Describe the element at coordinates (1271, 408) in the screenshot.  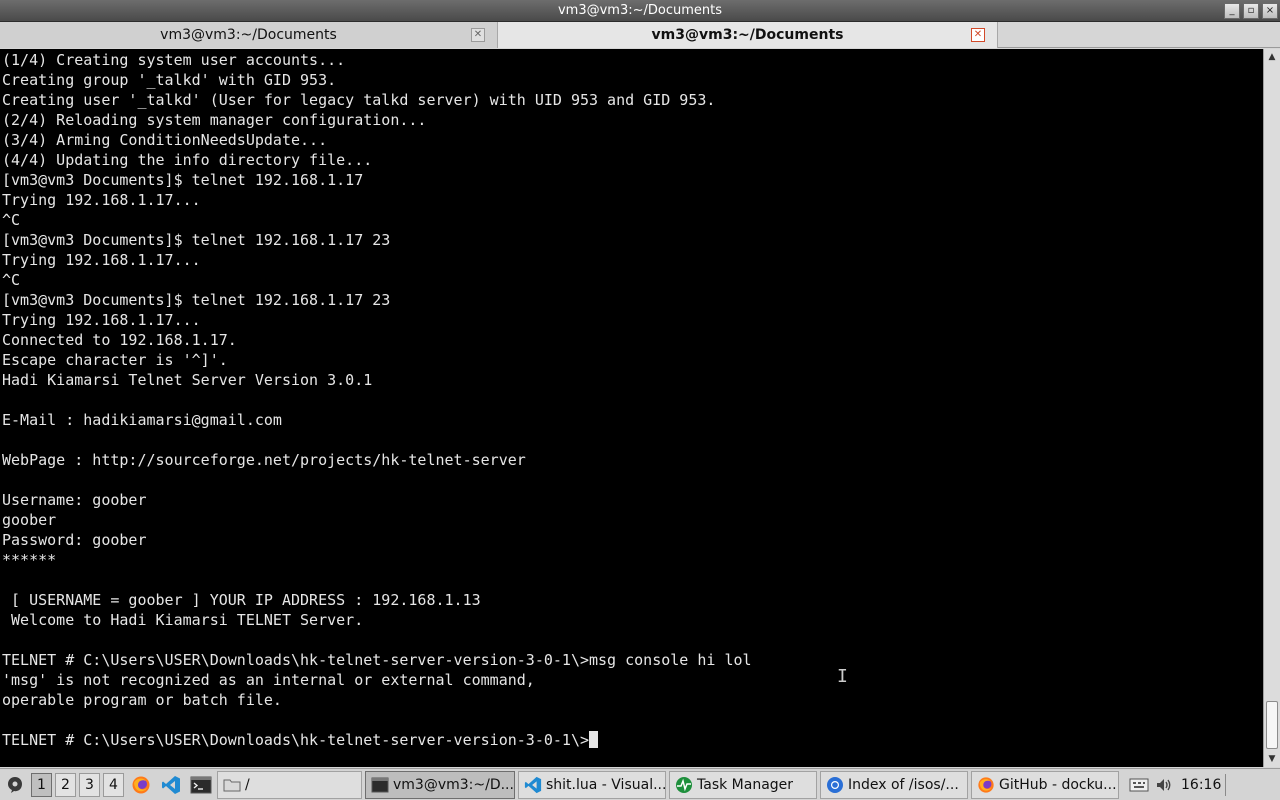
I see `terminal-scrollbar: ▲ ▼` at that location.